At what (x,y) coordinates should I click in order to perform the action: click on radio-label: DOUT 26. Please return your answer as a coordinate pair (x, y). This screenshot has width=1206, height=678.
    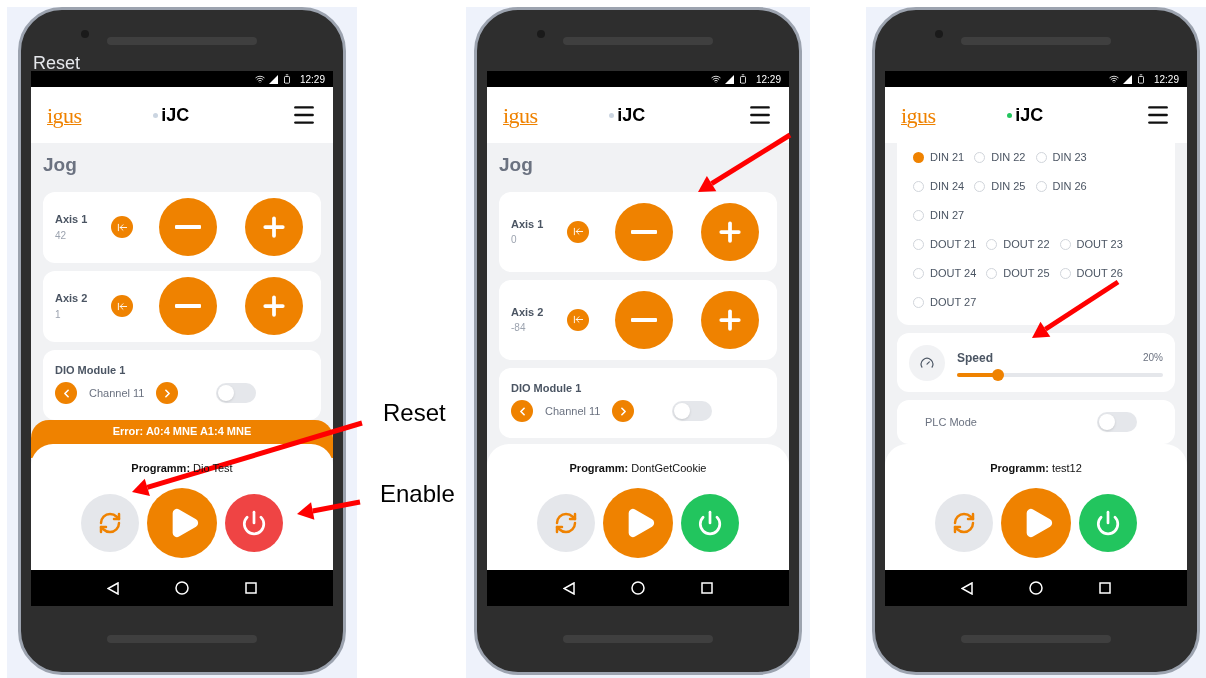
    Looking at the image, I should click on (1099, 274).